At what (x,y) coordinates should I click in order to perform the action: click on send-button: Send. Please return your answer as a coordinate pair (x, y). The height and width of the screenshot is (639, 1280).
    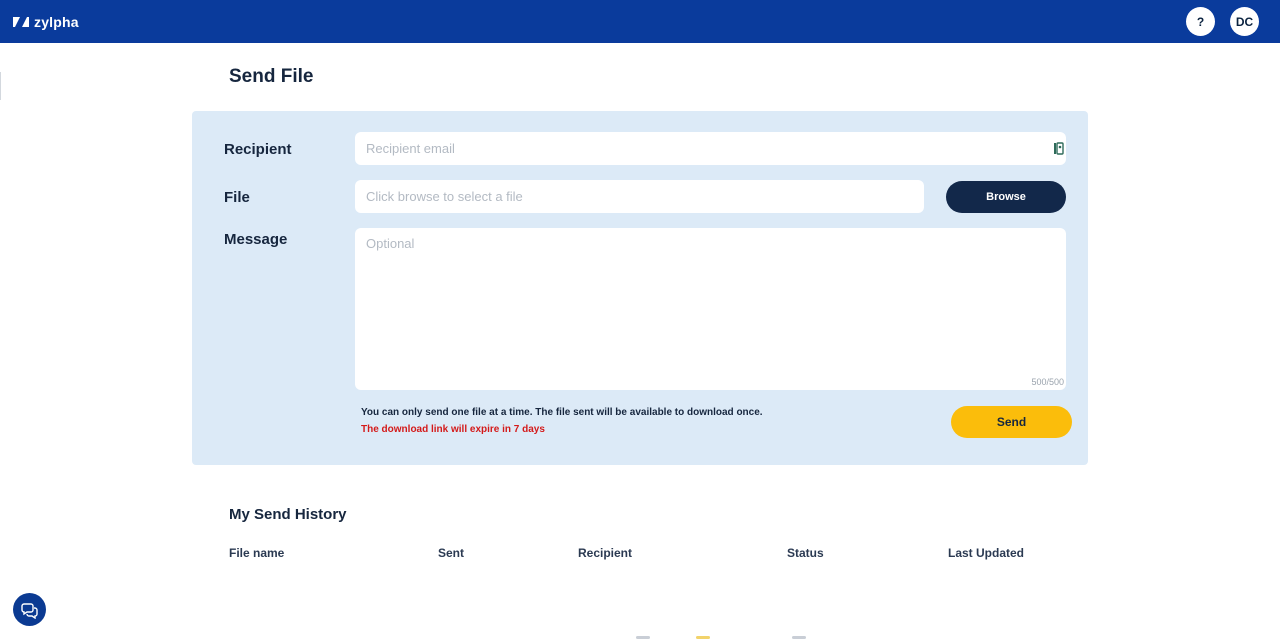
    Looking at the image, I should click on (1011, 422).